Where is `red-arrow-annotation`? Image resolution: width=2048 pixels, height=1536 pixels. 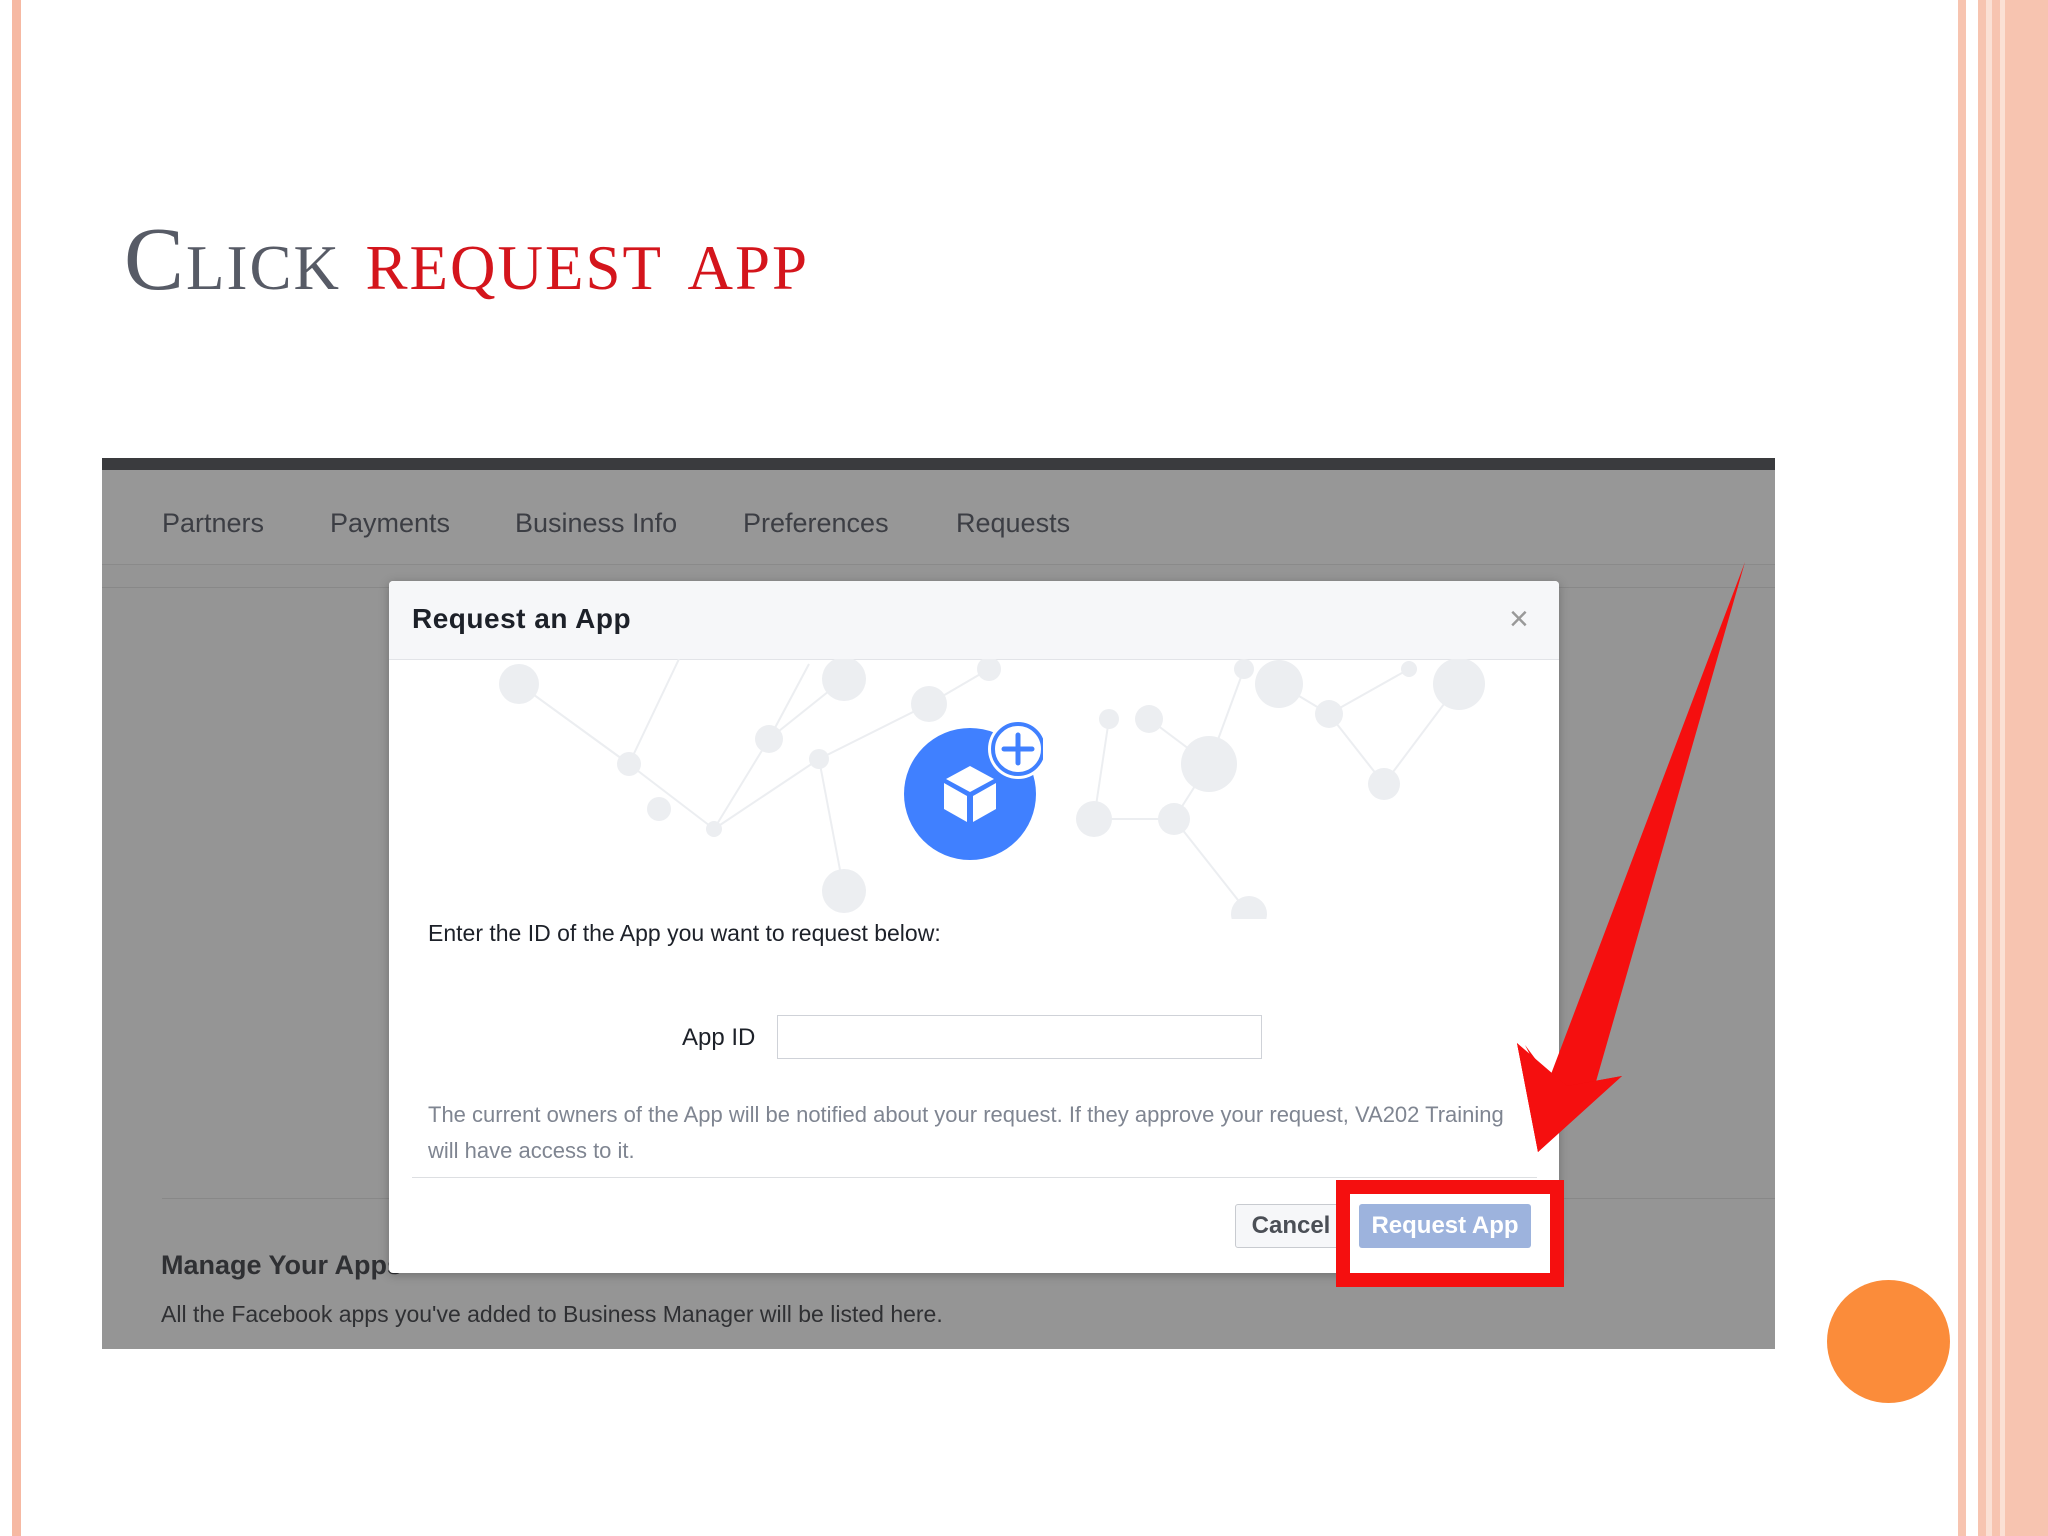
red-arrow-annotation is located at coordinates (1631, 857).